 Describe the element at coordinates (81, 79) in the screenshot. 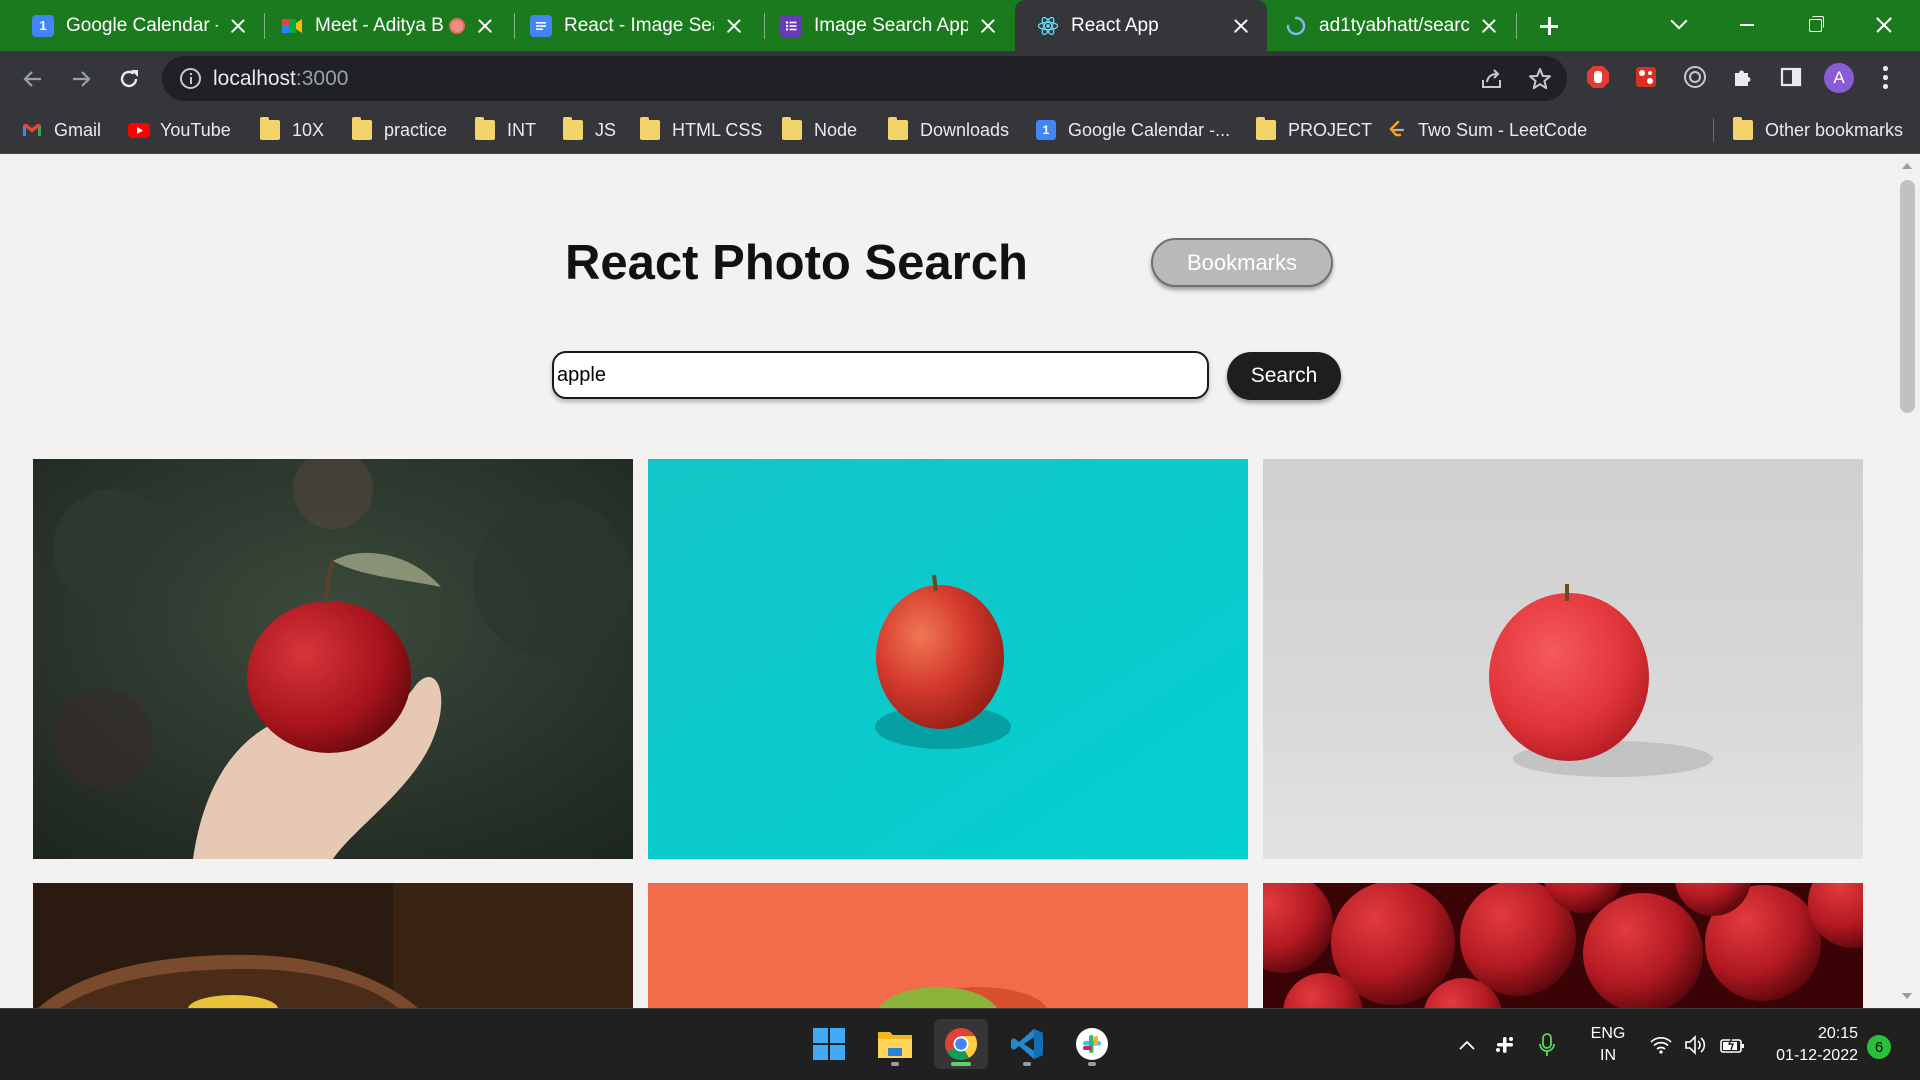

I see `forward-button` at that location.